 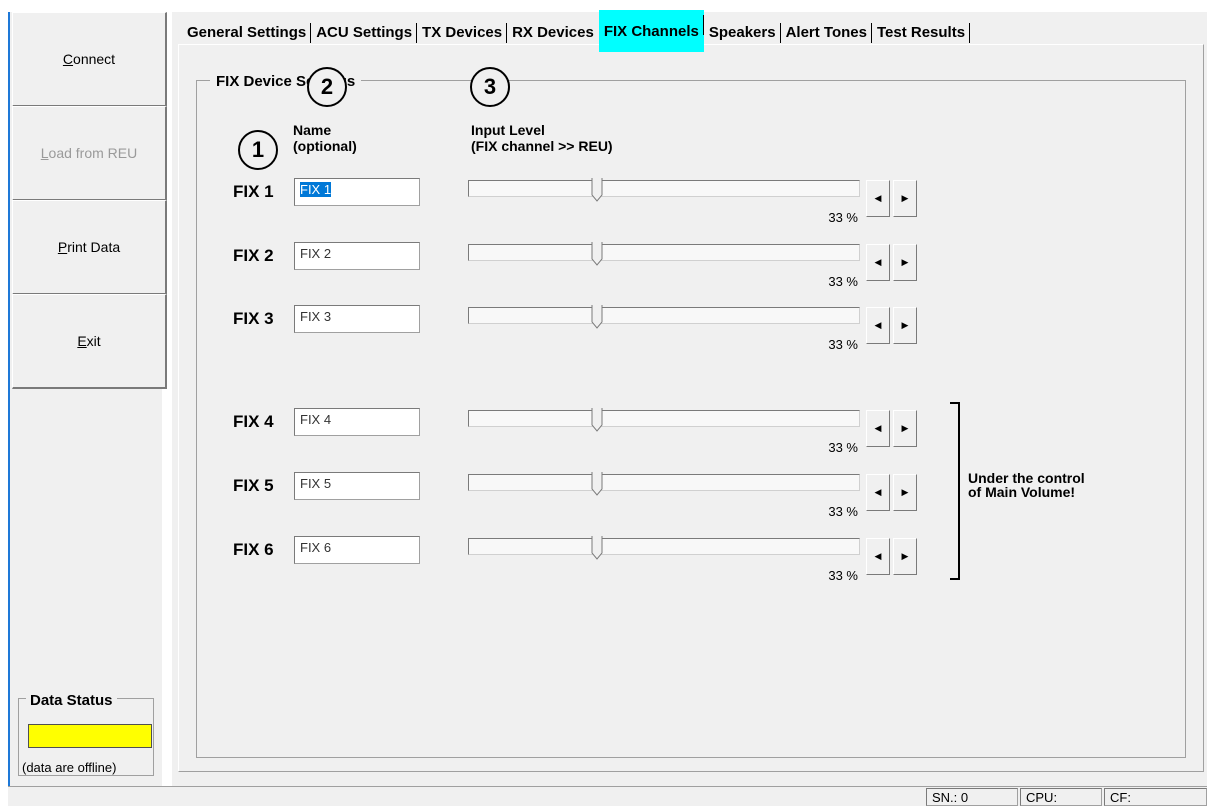 What do you see at coordinates (1155, 797) in the screenshot?
I see `status-cf: CF:` at bounding box center [1155, 797].